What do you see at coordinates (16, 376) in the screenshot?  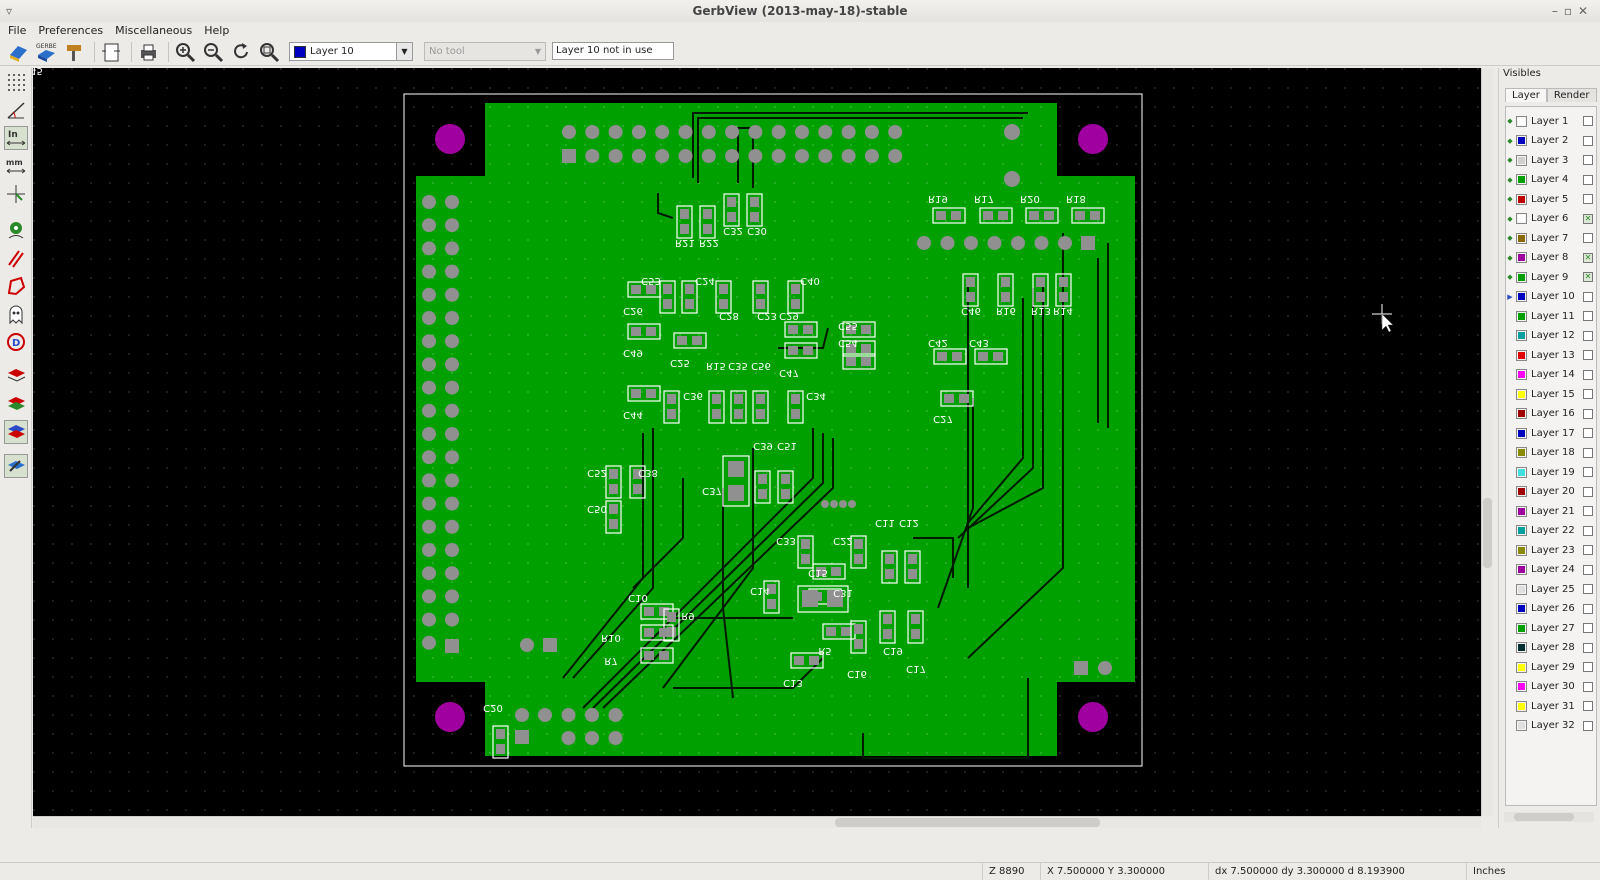 I see `layer-mode-1-icon` at bounding box center [16, 376].